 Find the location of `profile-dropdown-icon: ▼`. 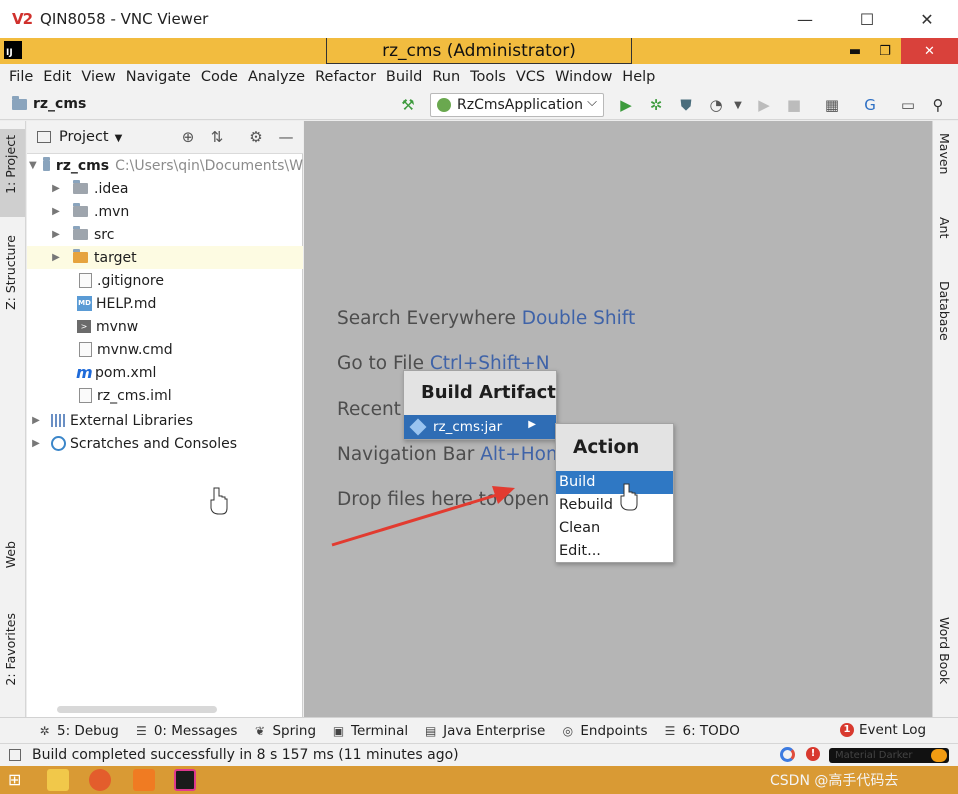

profile-dropdown-icon: ▼ is located at coordinates (738, 105).